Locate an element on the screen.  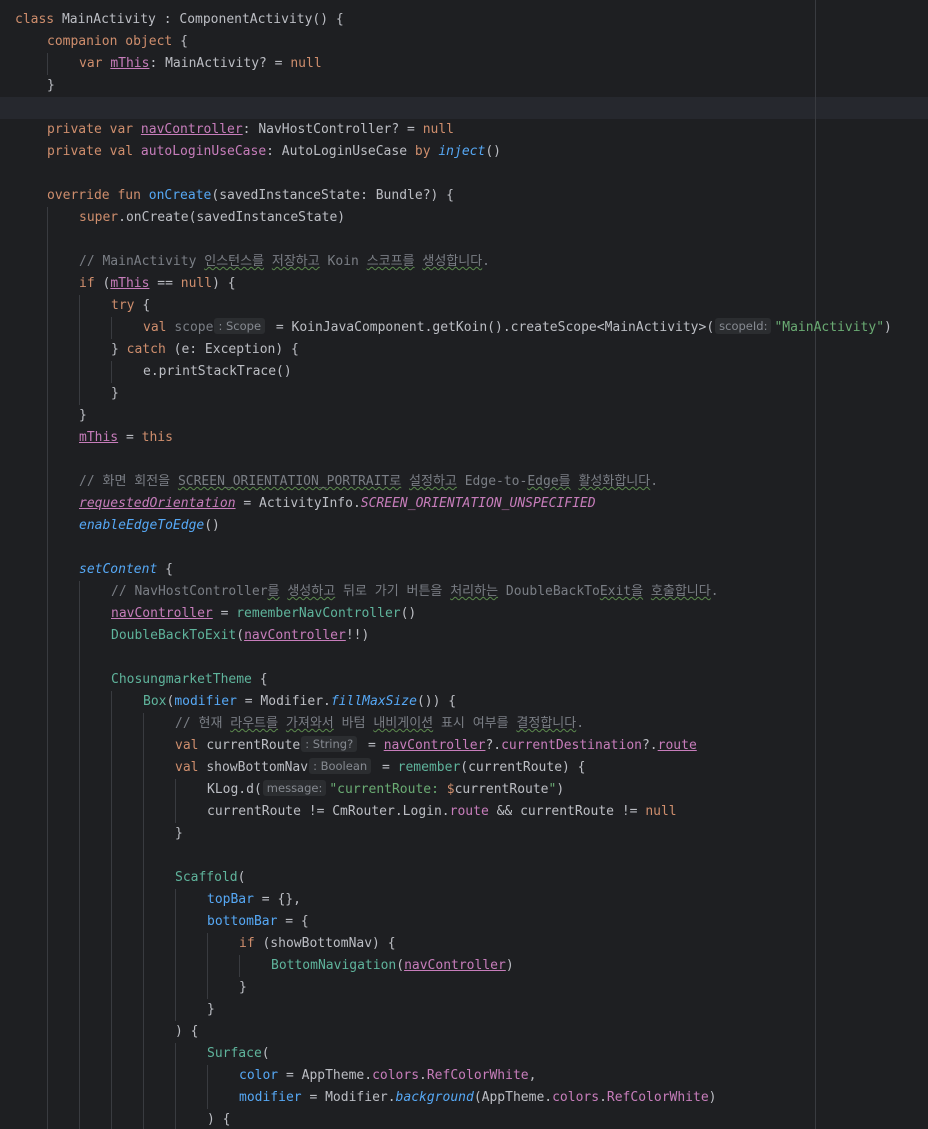
code-line: color = AppTheme.colors.RefColorWhite, is located at coordinates (387, 1076).